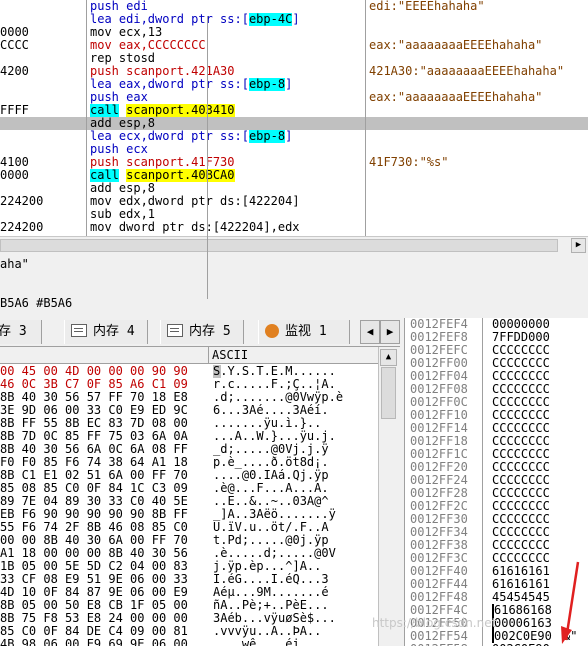 The width and height of the screenshot is (588, 646). I want to click on disasm-horizontal-scrollbar: ▶, so click(294, 244).